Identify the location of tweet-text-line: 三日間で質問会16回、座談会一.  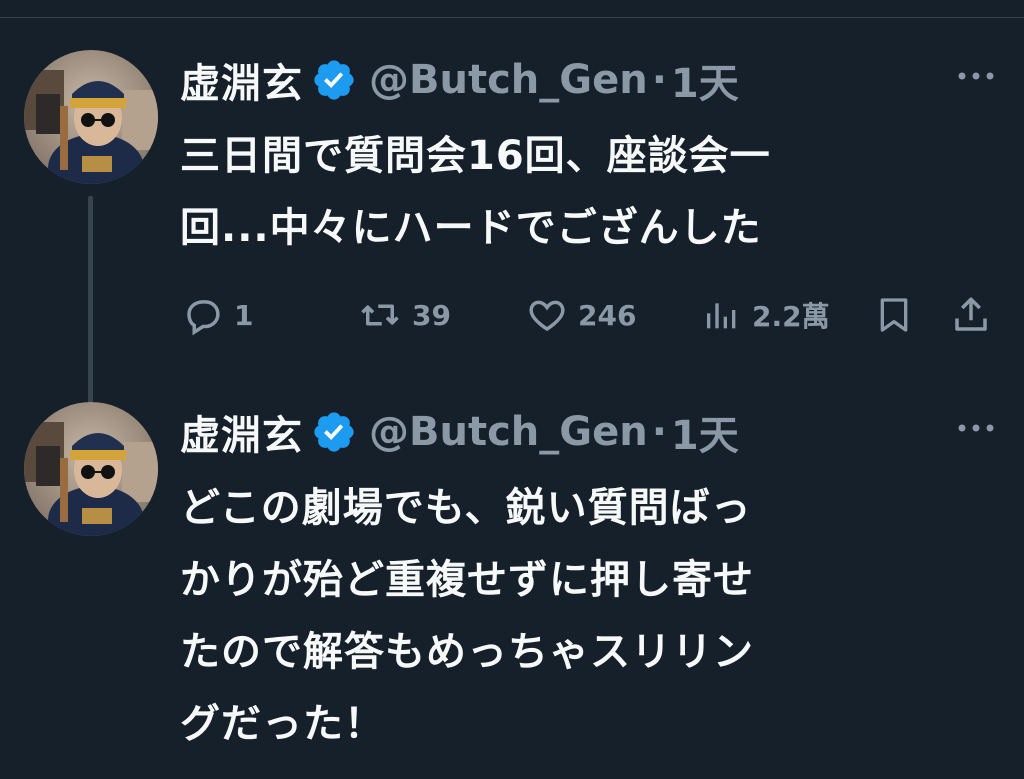
(475, 156).